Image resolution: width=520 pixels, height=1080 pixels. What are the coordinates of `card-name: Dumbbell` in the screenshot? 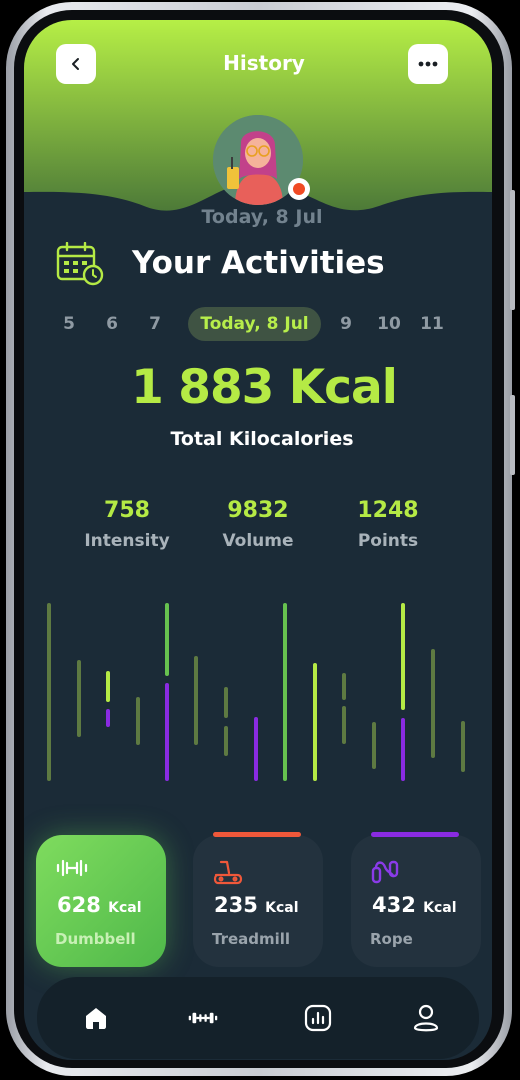 It's located at (95, 939).